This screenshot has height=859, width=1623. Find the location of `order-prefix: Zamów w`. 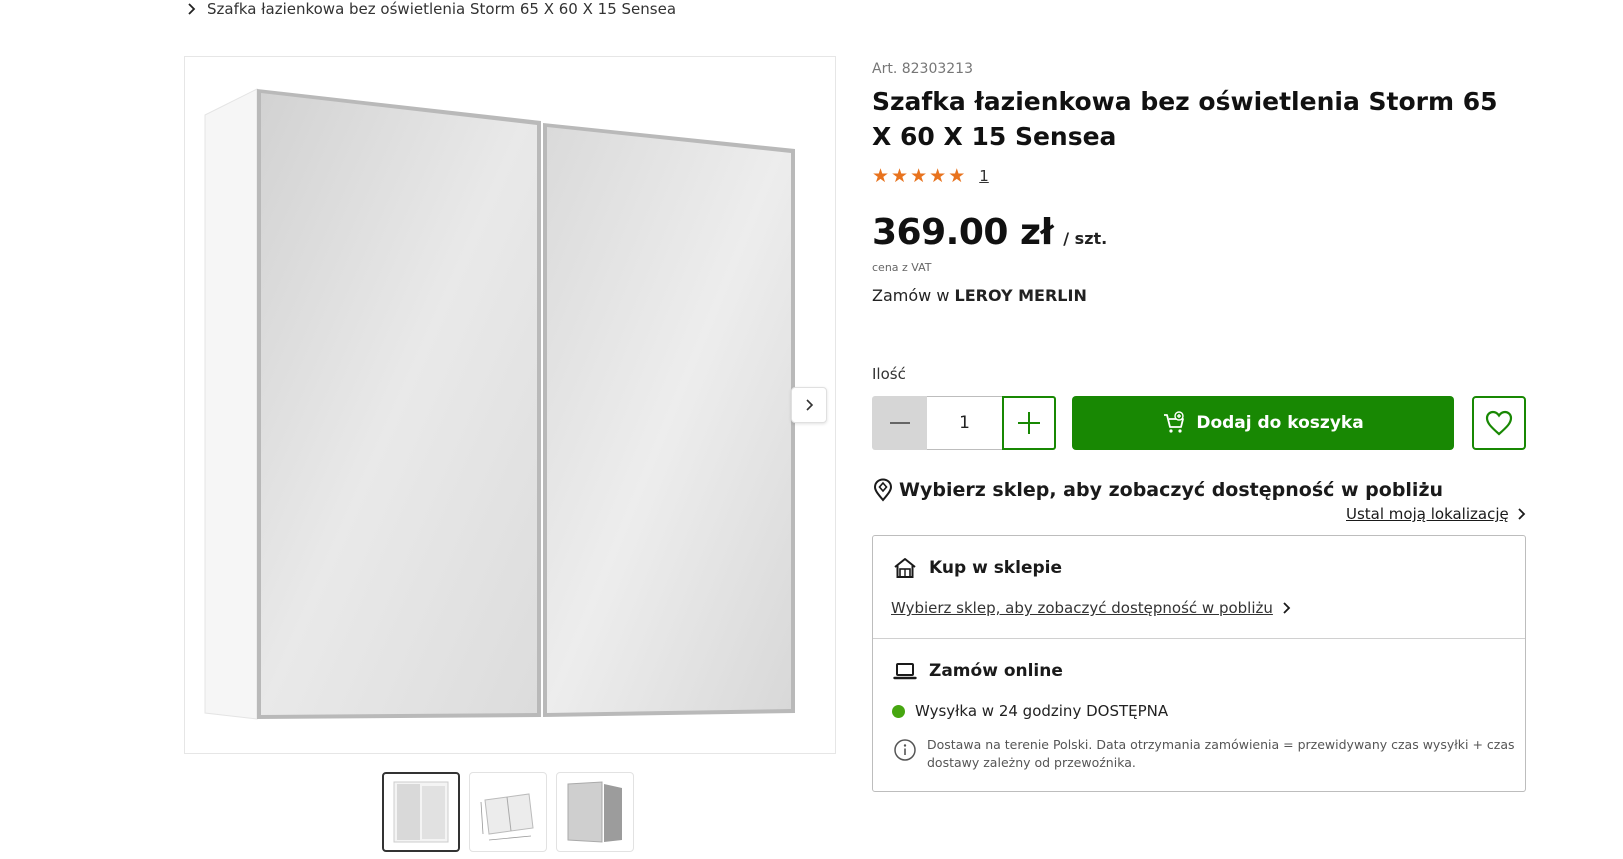

order-prefix: Zamów w is located at coordinates (911, 295).